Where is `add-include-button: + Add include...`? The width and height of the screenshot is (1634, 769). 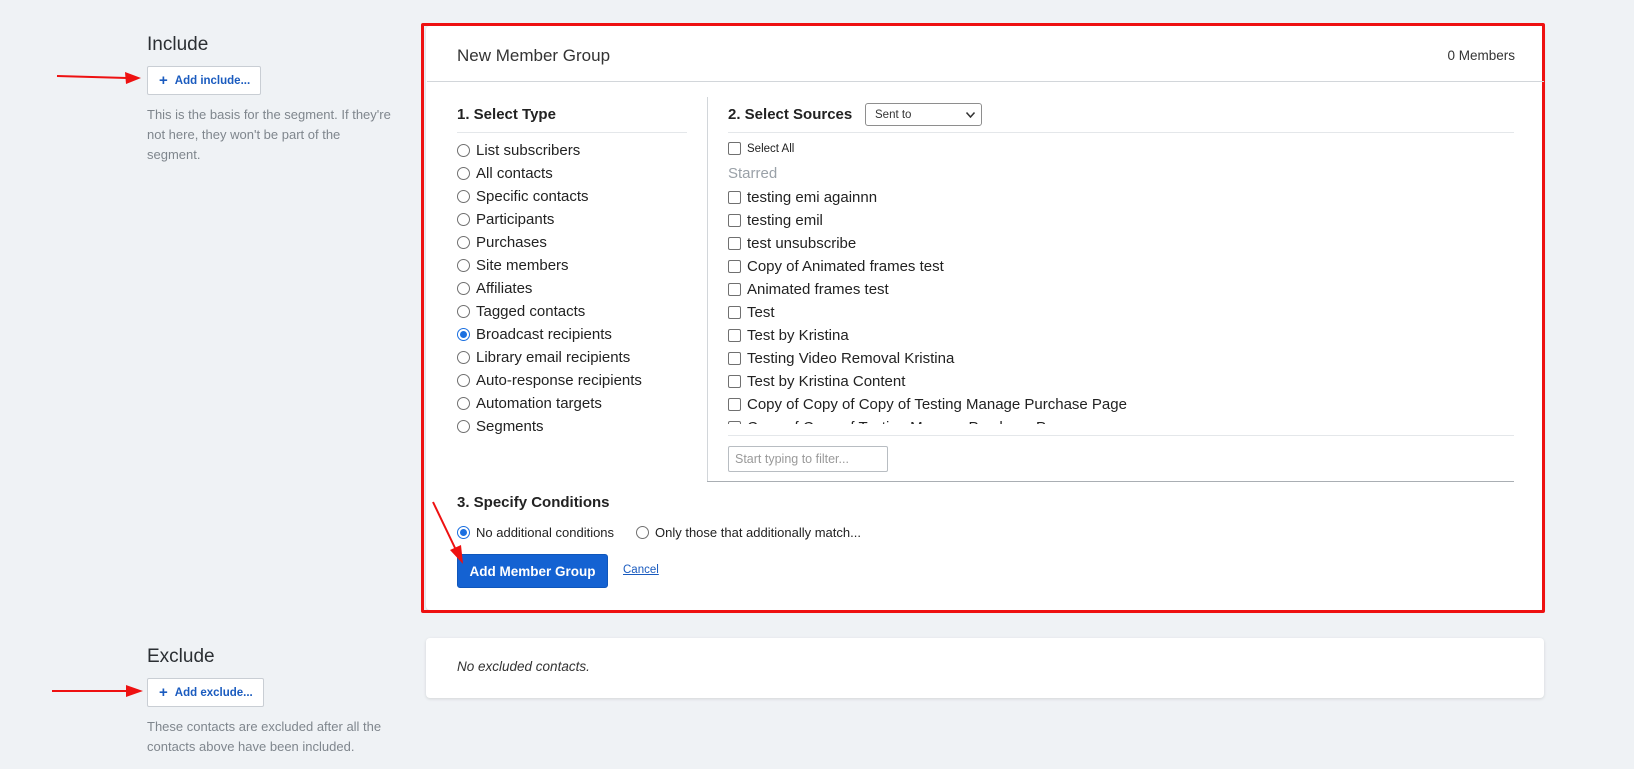
add-include-button: + Add include... is located at coordinates (204, 80).